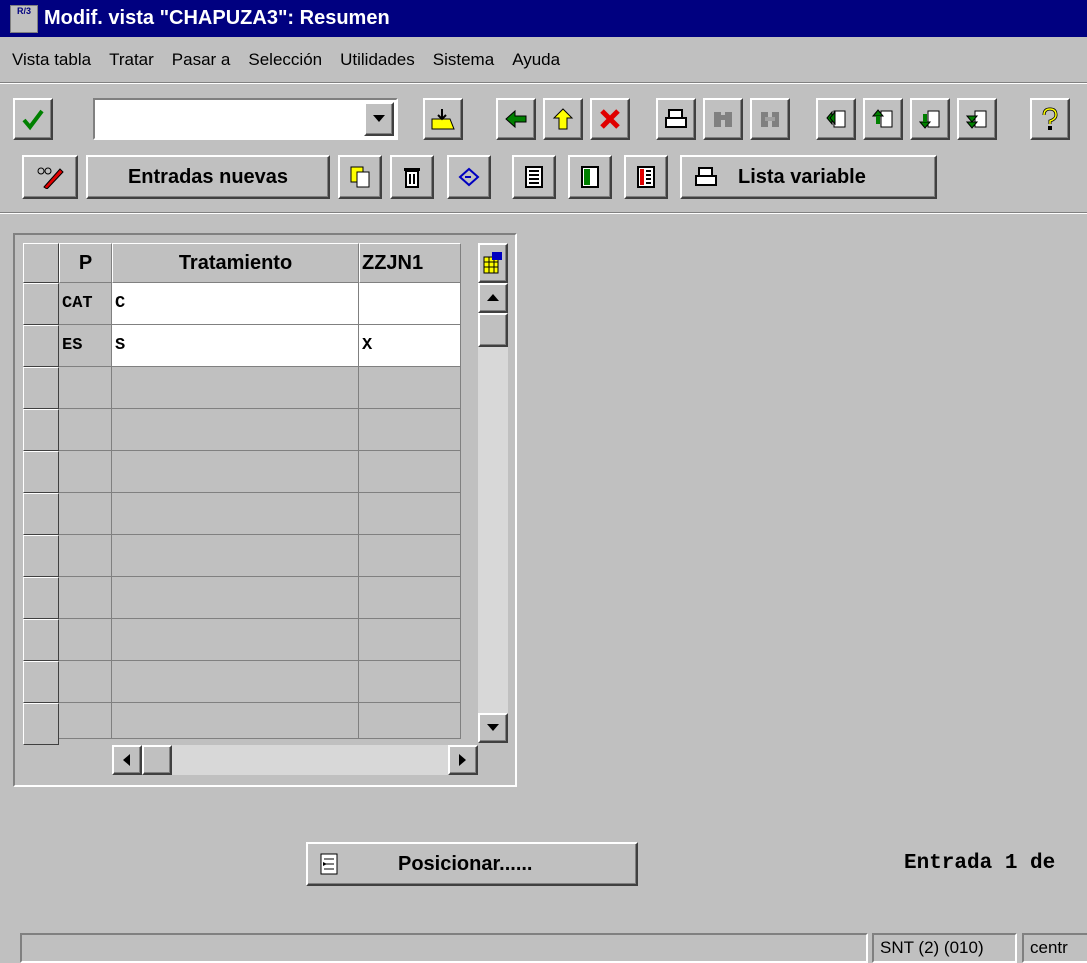 The height and width of the screenshot is (963, 1087). What do you see at coordinates (51, 60) in the screenshot?
I see `menu-vista-tabla: Vista tabla` at bounding box center [51, 60].